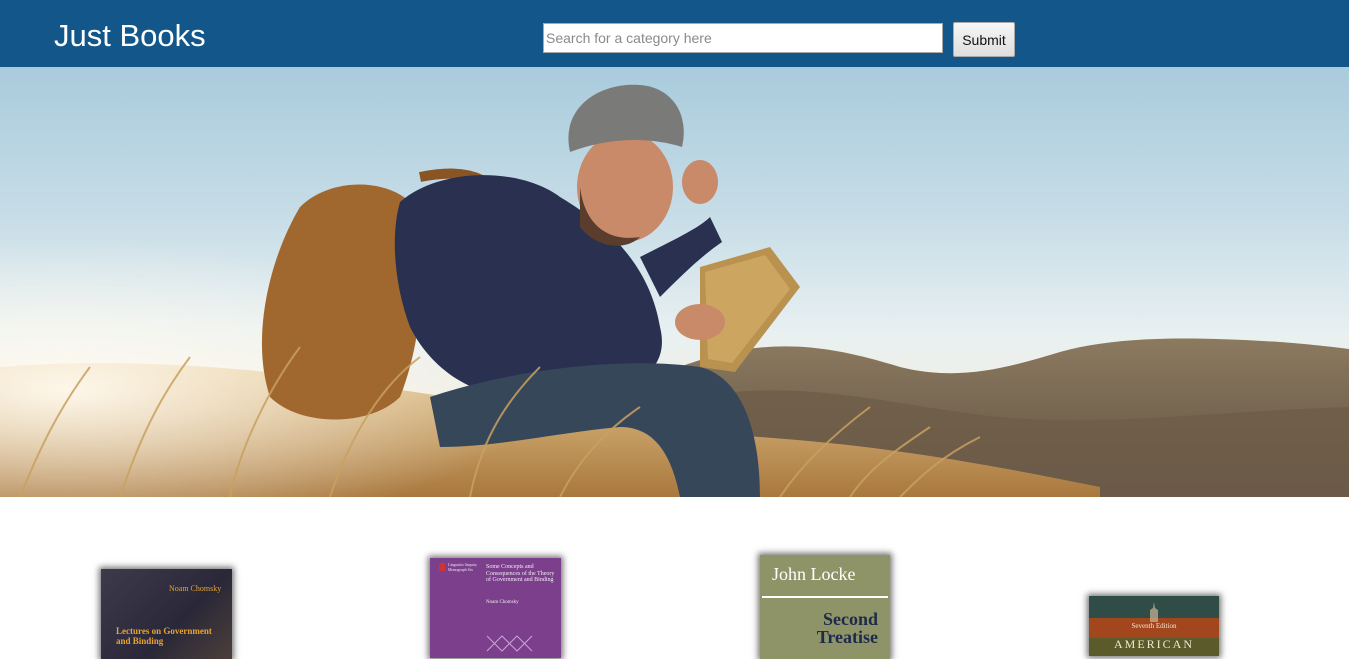 This screenshot has width=1349, height=659. What do you see at coordinates (847, 628) in the screenshot?
I see `book-title: Second Treatise` at bounding box center [847, 628].